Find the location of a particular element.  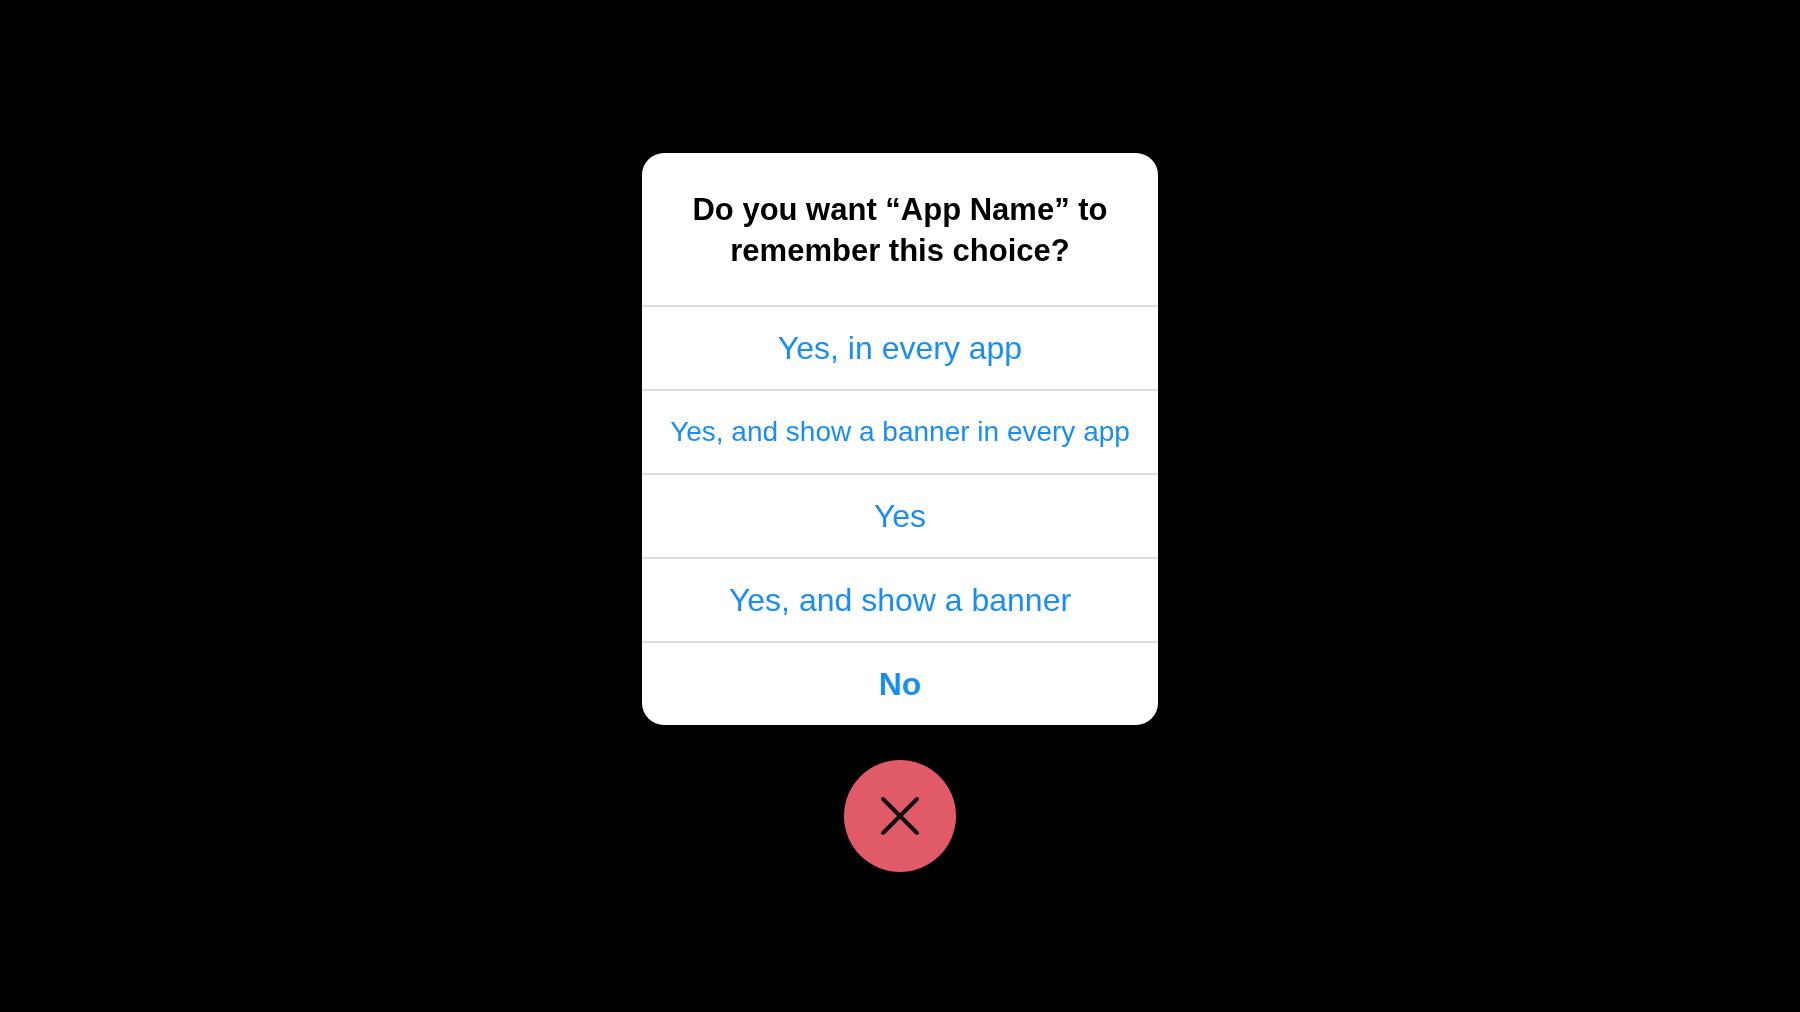

option-button: Yes is located at coordinates (900, 515).